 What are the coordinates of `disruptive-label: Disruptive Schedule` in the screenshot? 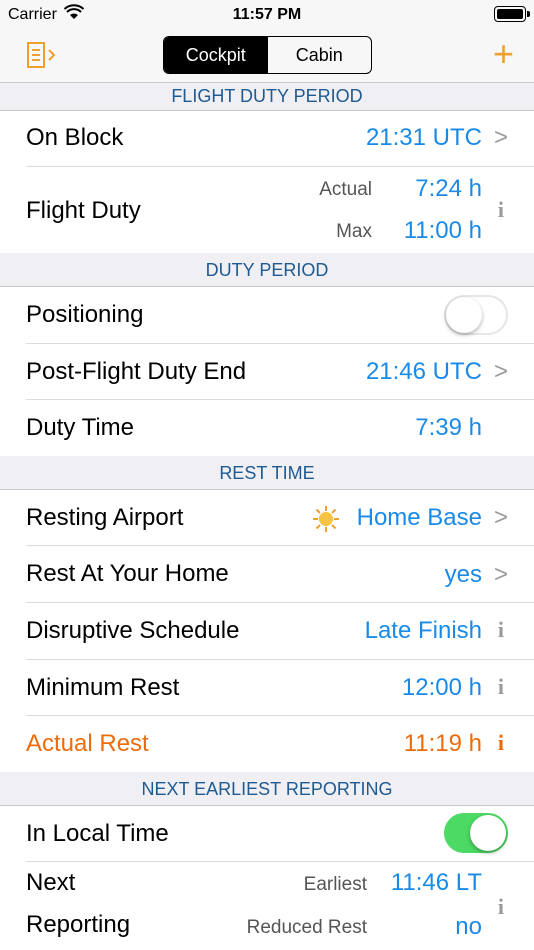 It's located at (133, 630).